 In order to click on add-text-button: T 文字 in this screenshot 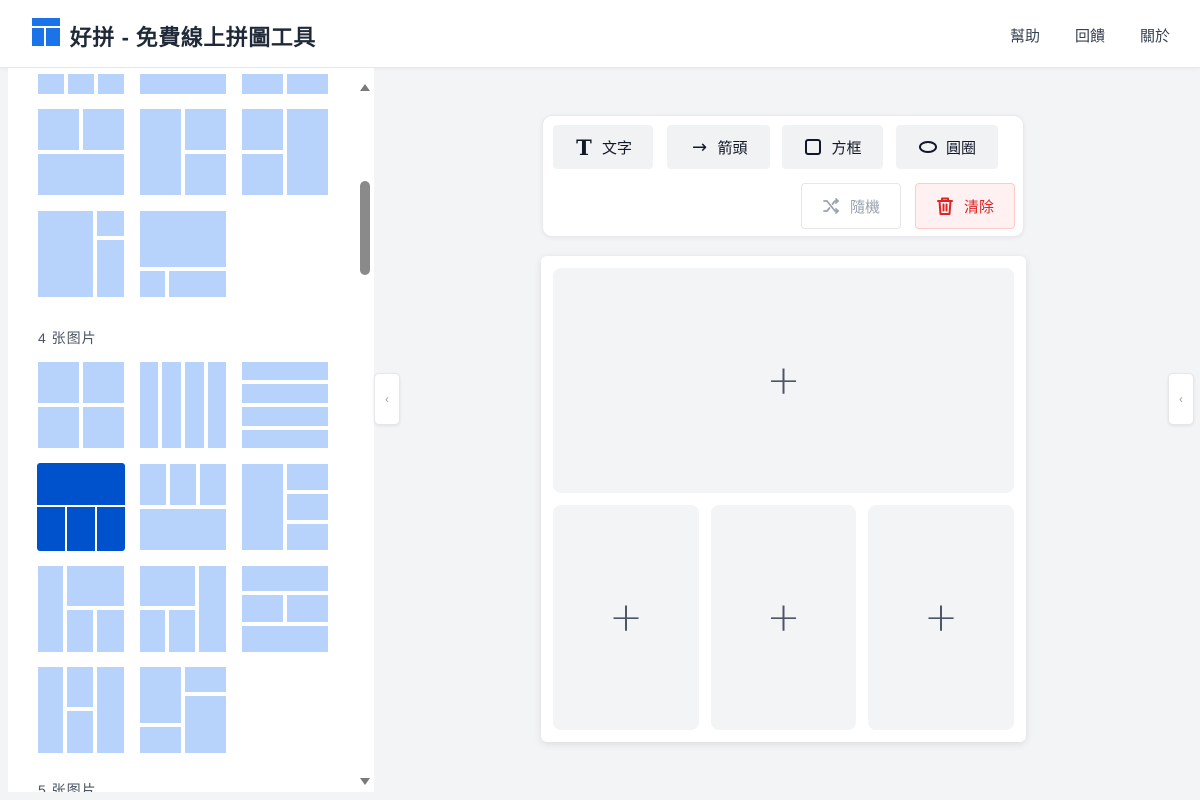, I will do `click(603, 147)`.